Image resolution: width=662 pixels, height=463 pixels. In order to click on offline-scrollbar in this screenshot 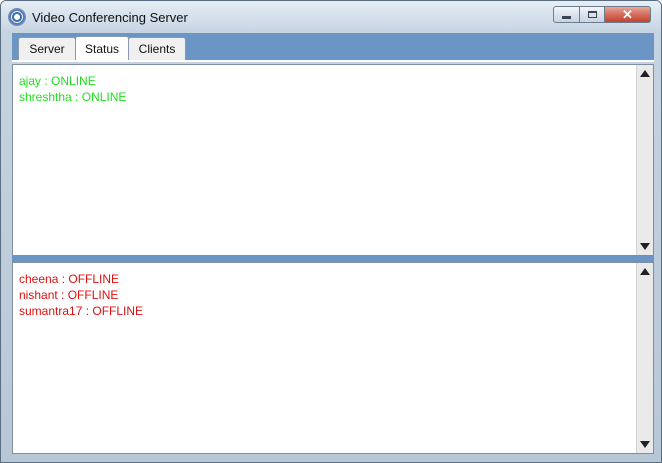, I will do `click(644, 358)`.